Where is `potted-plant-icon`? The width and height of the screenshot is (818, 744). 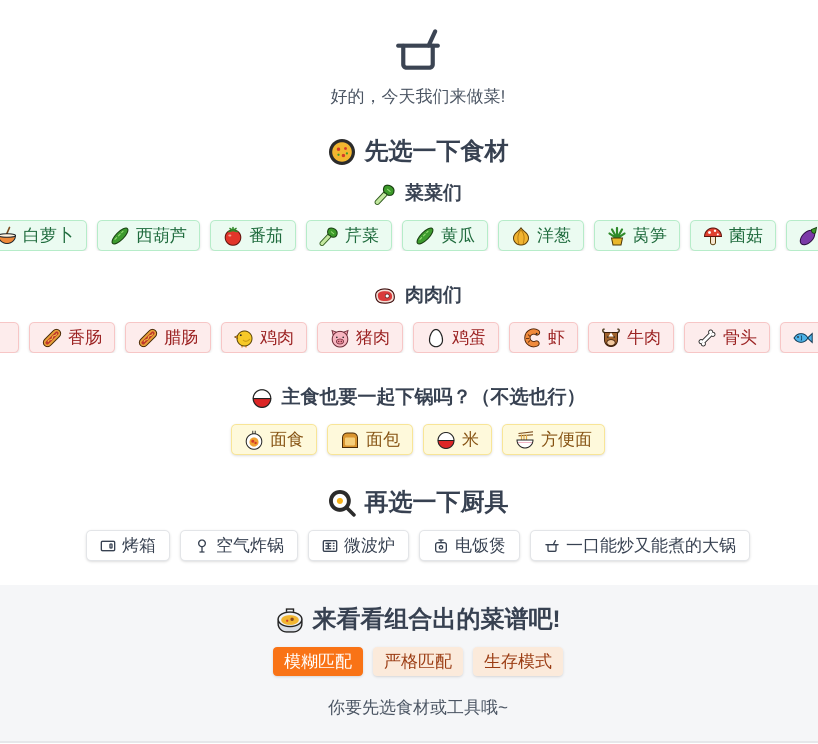
potted-plant-icon is located at coordinates (617, 236).